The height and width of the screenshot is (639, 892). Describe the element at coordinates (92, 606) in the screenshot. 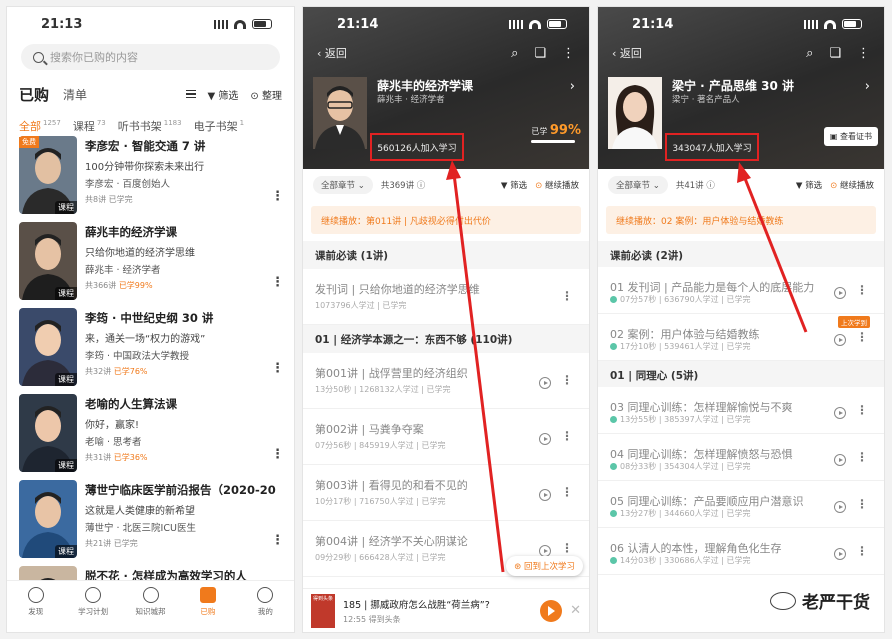

I see `nav-item-1: 学习计划` at that location.